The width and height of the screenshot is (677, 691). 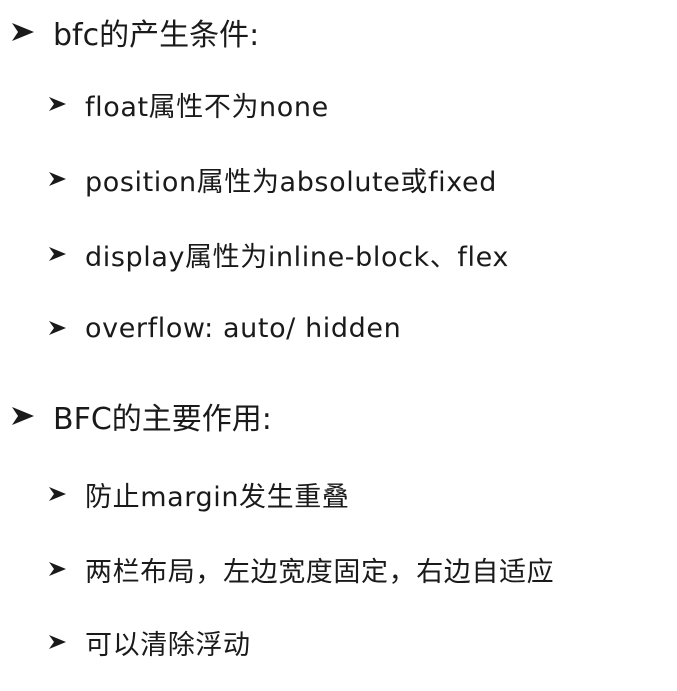 I want to click on section-heading-bfc-uses: BFC的主要作用:, so click(x=141, y=416).